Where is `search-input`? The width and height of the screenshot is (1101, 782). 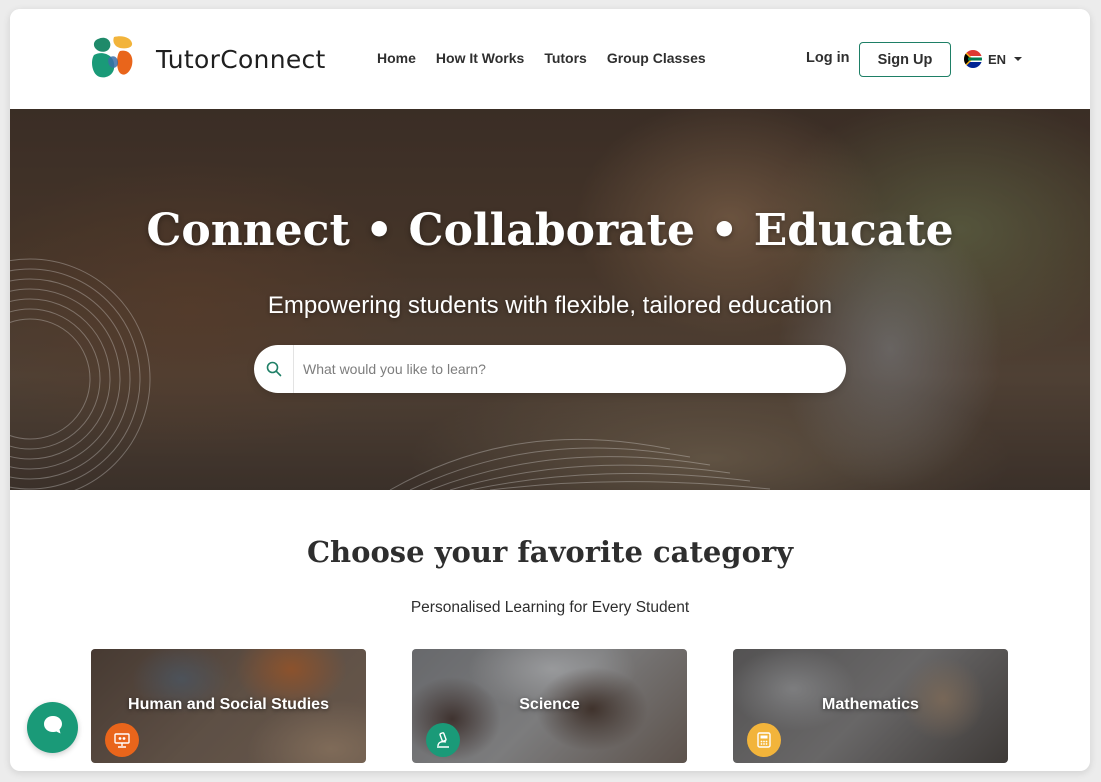
search-input is located at coordinates (570, 369).